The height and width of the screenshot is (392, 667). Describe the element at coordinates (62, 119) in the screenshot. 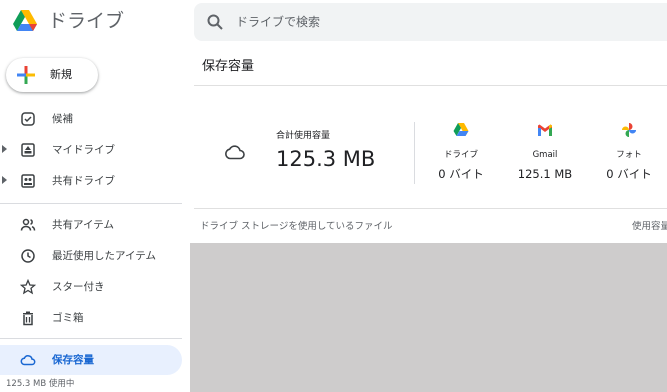

I see `sidebar-item-label: 候補` at that location.